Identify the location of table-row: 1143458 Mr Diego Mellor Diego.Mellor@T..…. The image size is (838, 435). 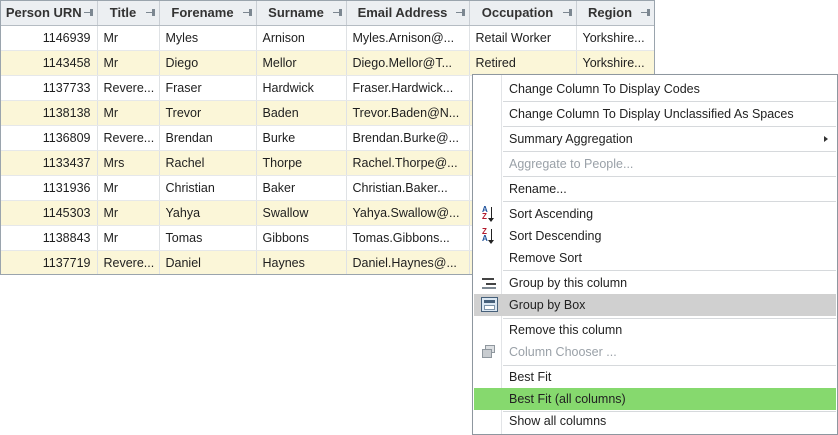
(327, 63).